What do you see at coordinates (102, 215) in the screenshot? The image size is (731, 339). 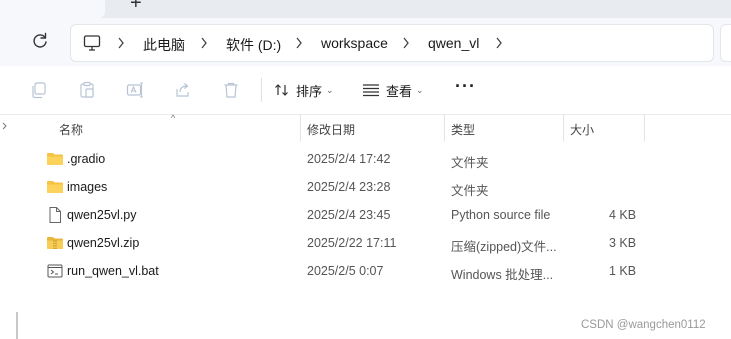 I see `file-name: qwen25vl.py` at bounding box center [102, 215].